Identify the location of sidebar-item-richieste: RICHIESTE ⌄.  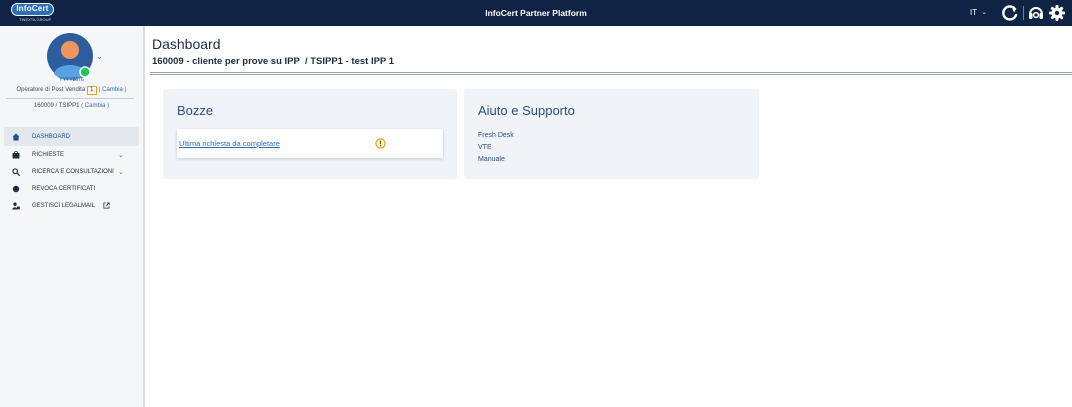
(71, 154).